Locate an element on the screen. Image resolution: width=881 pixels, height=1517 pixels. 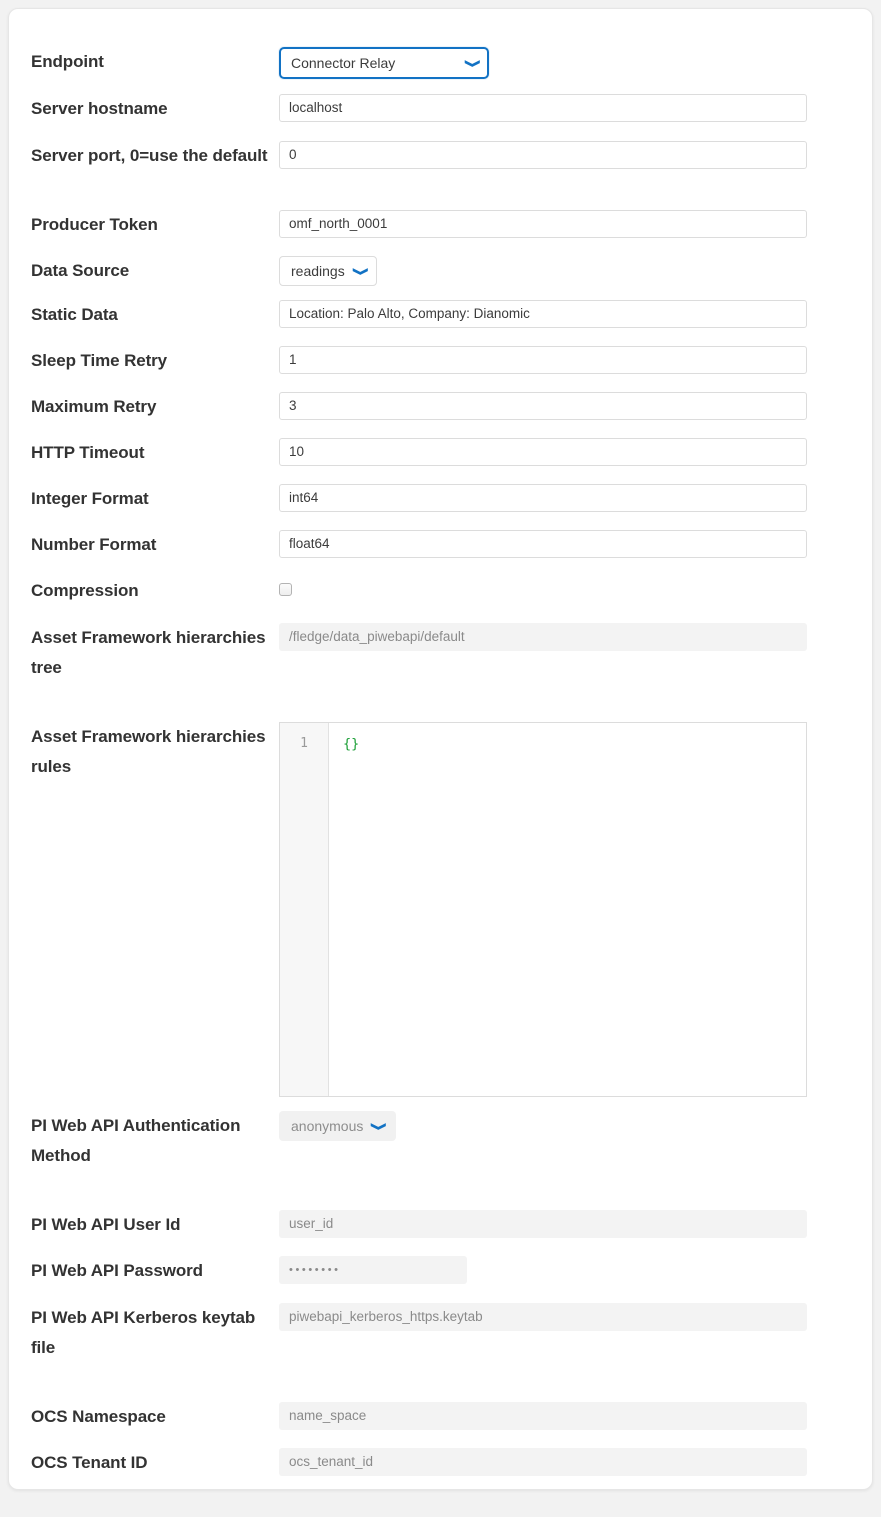
form-row-integer-format: Integer Format int64 is located at coordinates (440, 499).